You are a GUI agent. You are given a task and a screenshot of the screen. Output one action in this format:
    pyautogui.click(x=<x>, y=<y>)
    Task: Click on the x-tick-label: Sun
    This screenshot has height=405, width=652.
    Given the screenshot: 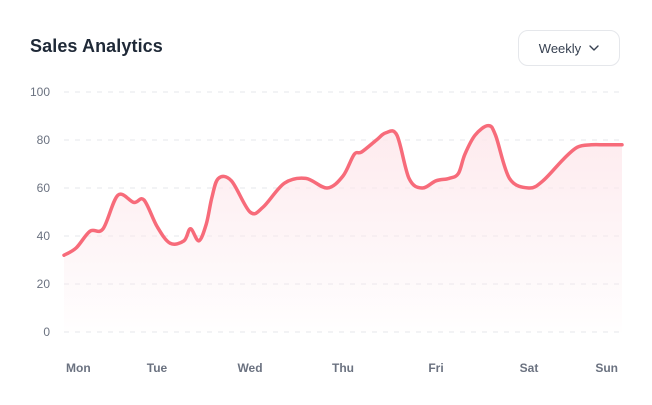 What is the action you would take?
    pyautogui.click(x=606, y=368)
    